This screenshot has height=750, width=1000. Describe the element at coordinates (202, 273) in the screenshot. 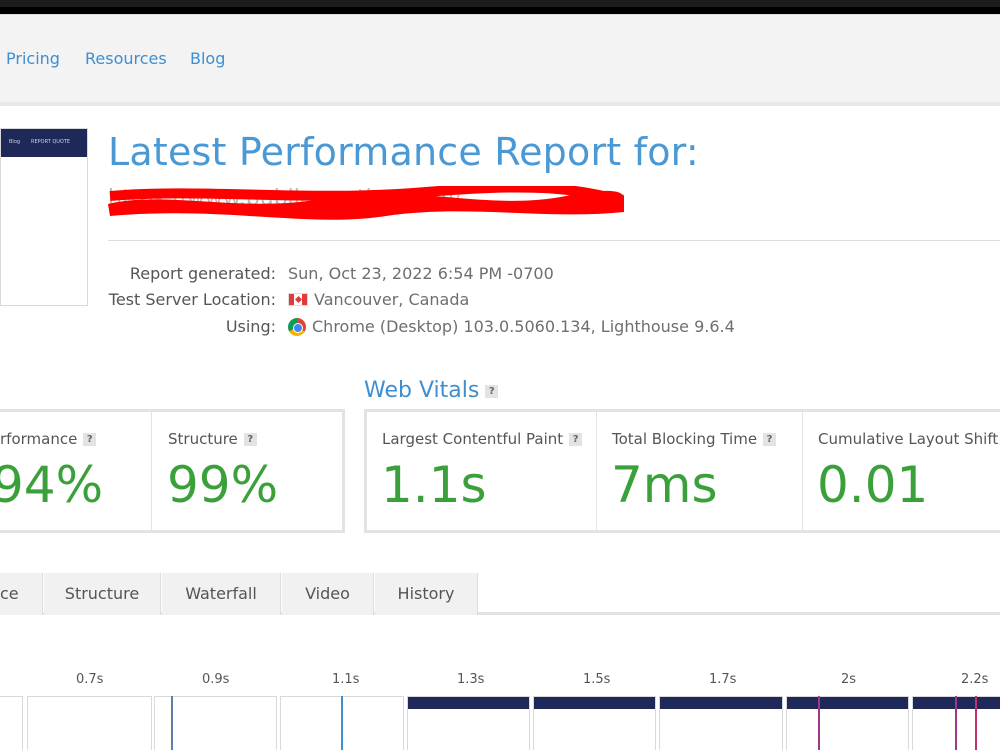

I see `report-generated-label: Report generated:` at that location.